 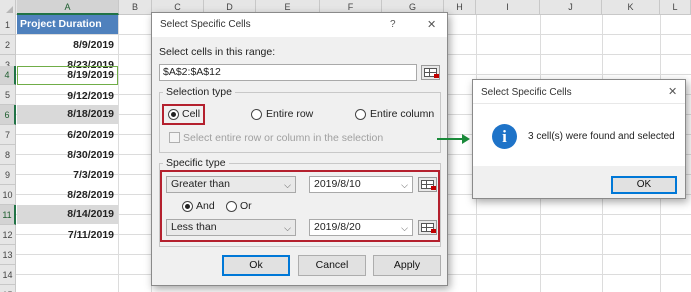 What do you see at coordinates (672, 91) in the screenshot?
I see `message-close-icon: ✕` at bounding box center [672, 91].